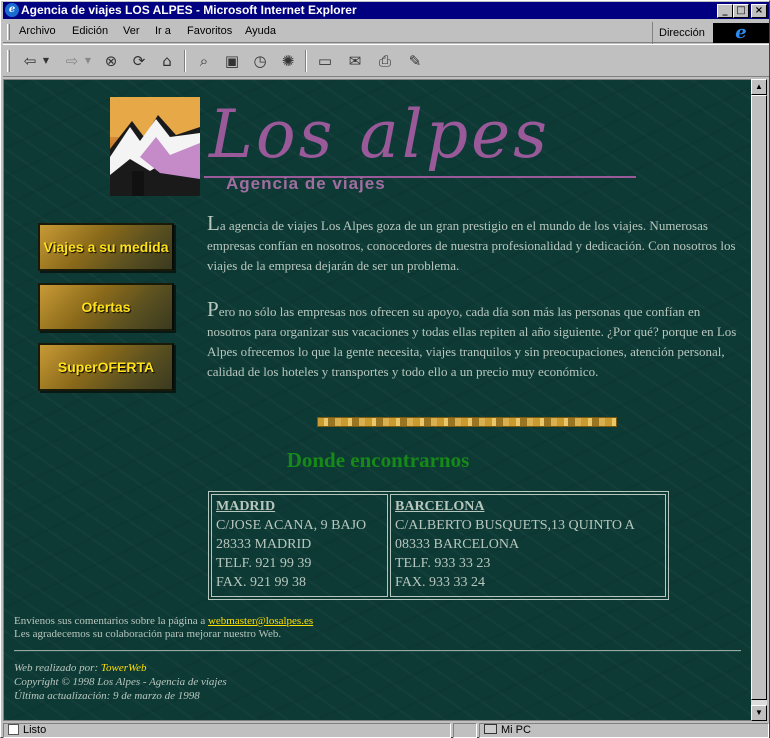  What do you see at coordinates (682, 33) in the screenshot?
I see `address-label: Dirección` at bounding box center [682, 33].